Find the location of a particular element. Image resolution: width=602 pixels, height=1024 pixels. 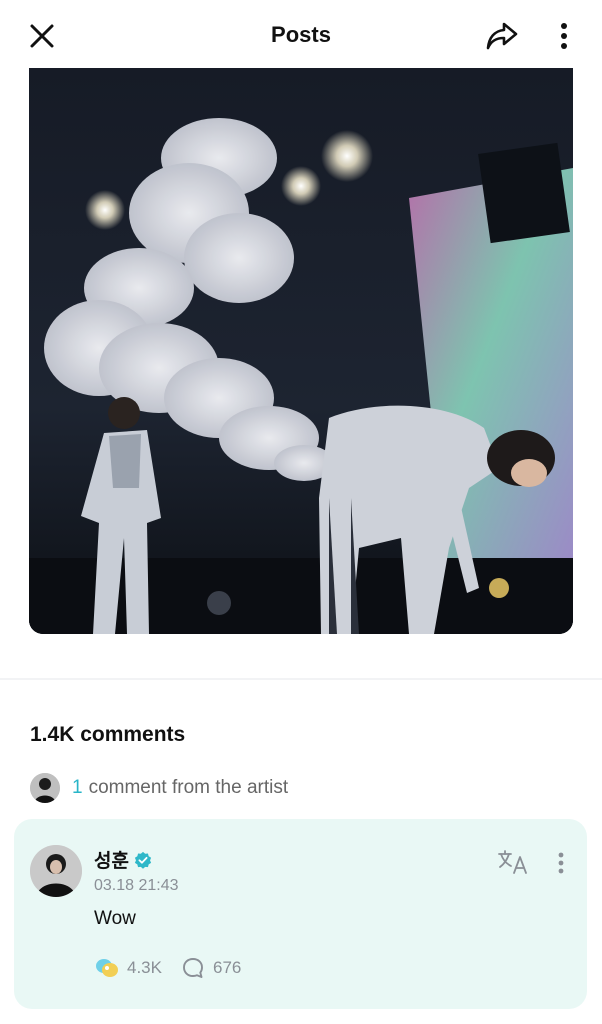

more-options-button is located at coordinates (564, 36).